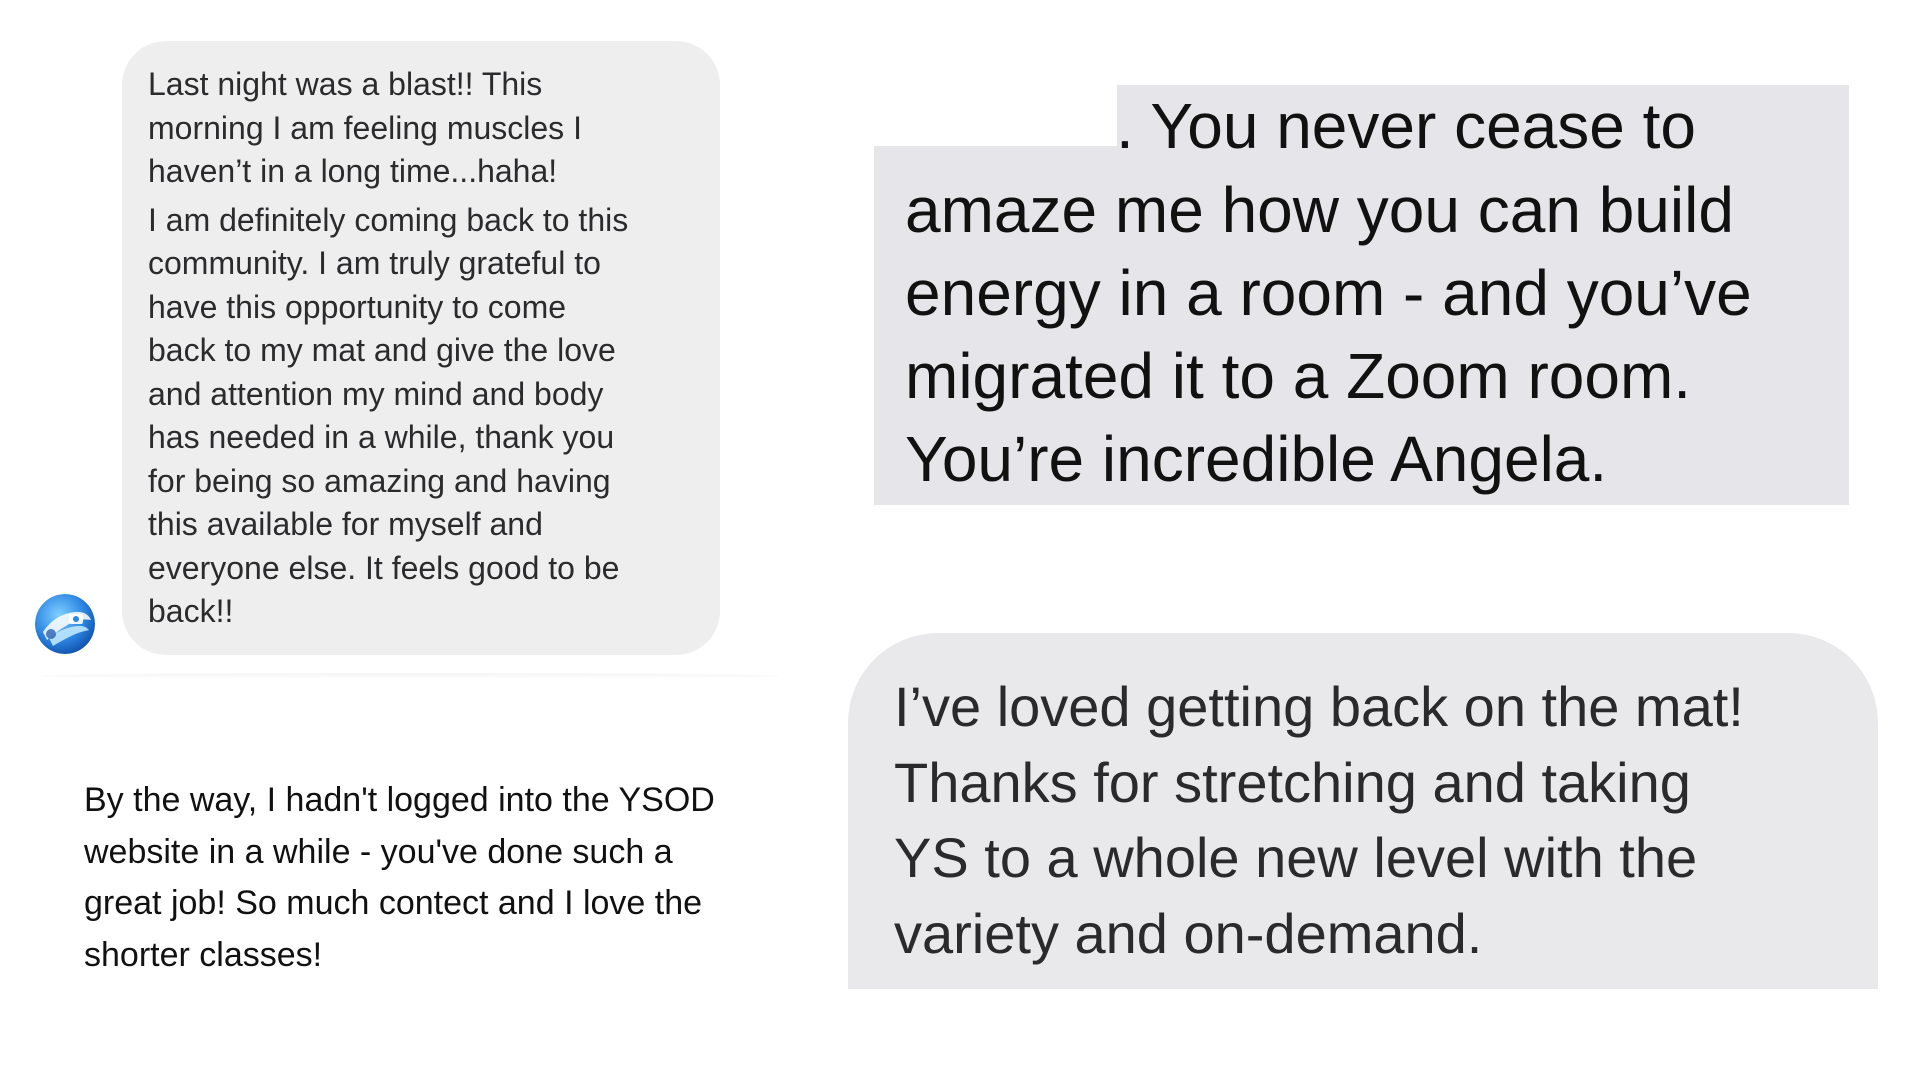  Describe the element at coordinates (1319, 706) in the screenshot. I see `message-line: I’ve loved getting back on the mat!` at that location.